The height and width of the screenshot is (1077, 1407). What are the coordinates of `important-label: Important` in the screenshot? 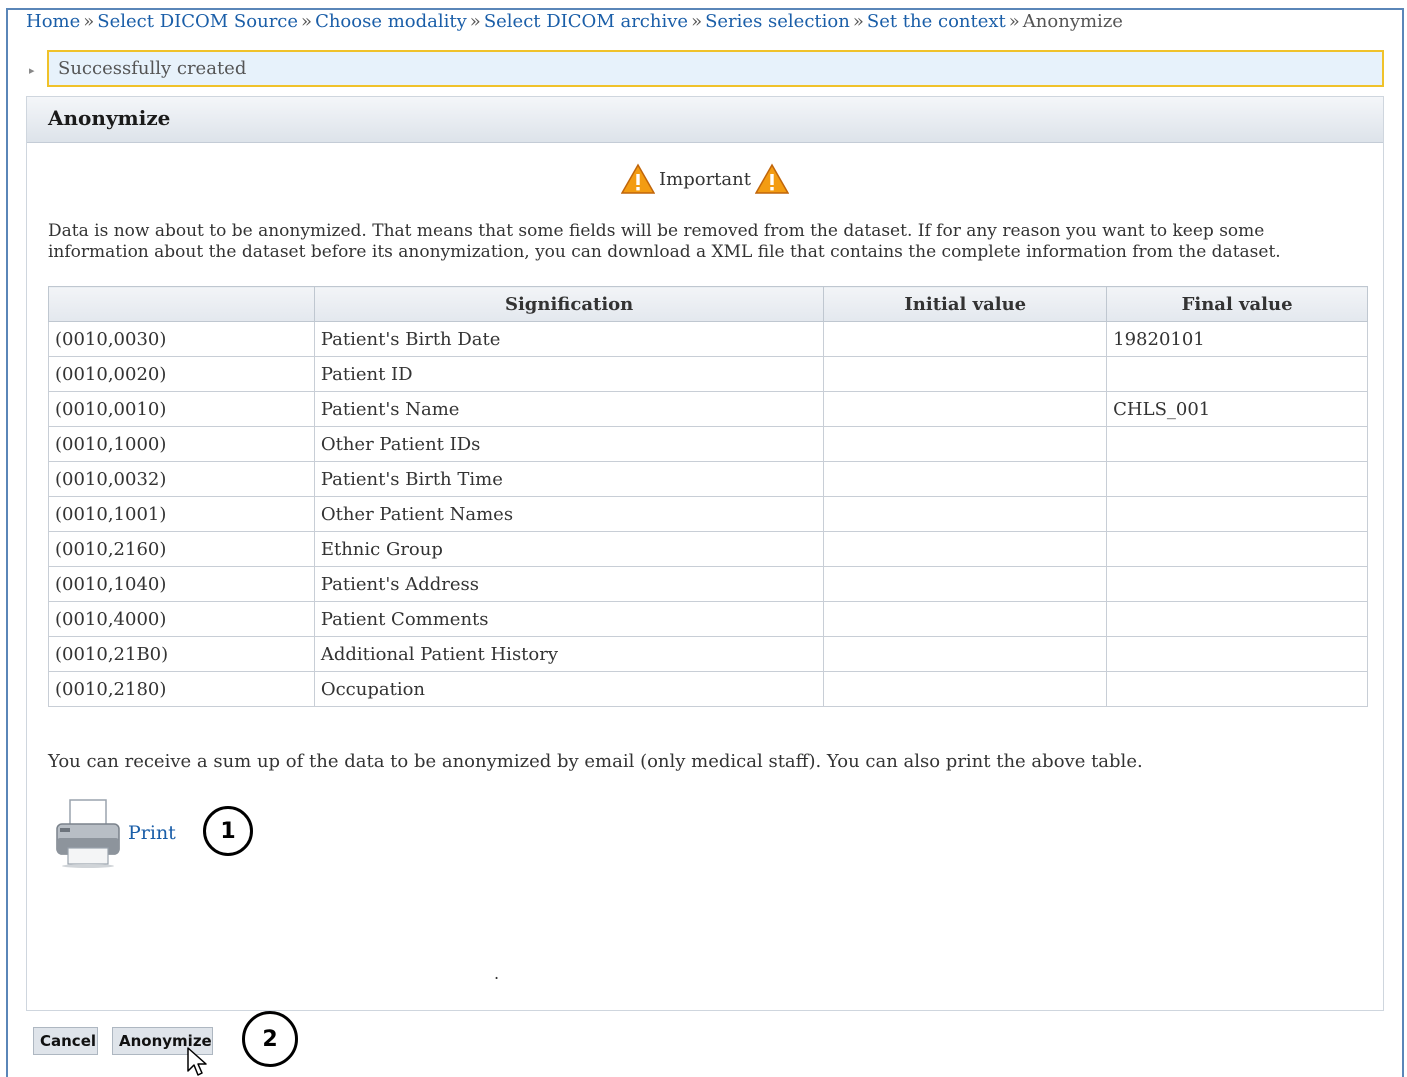 It's located at (705, 179).